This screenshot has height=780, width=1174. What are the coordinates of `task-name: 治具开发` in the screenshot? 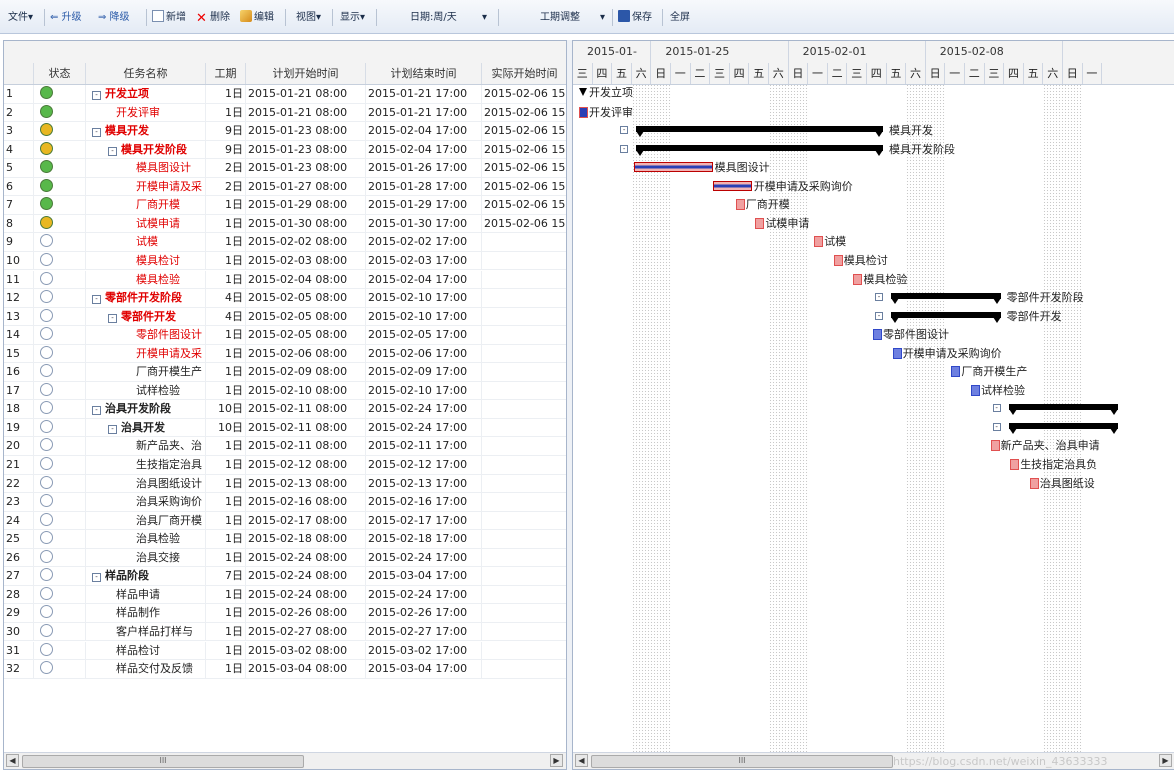 It's located at (143, 427).